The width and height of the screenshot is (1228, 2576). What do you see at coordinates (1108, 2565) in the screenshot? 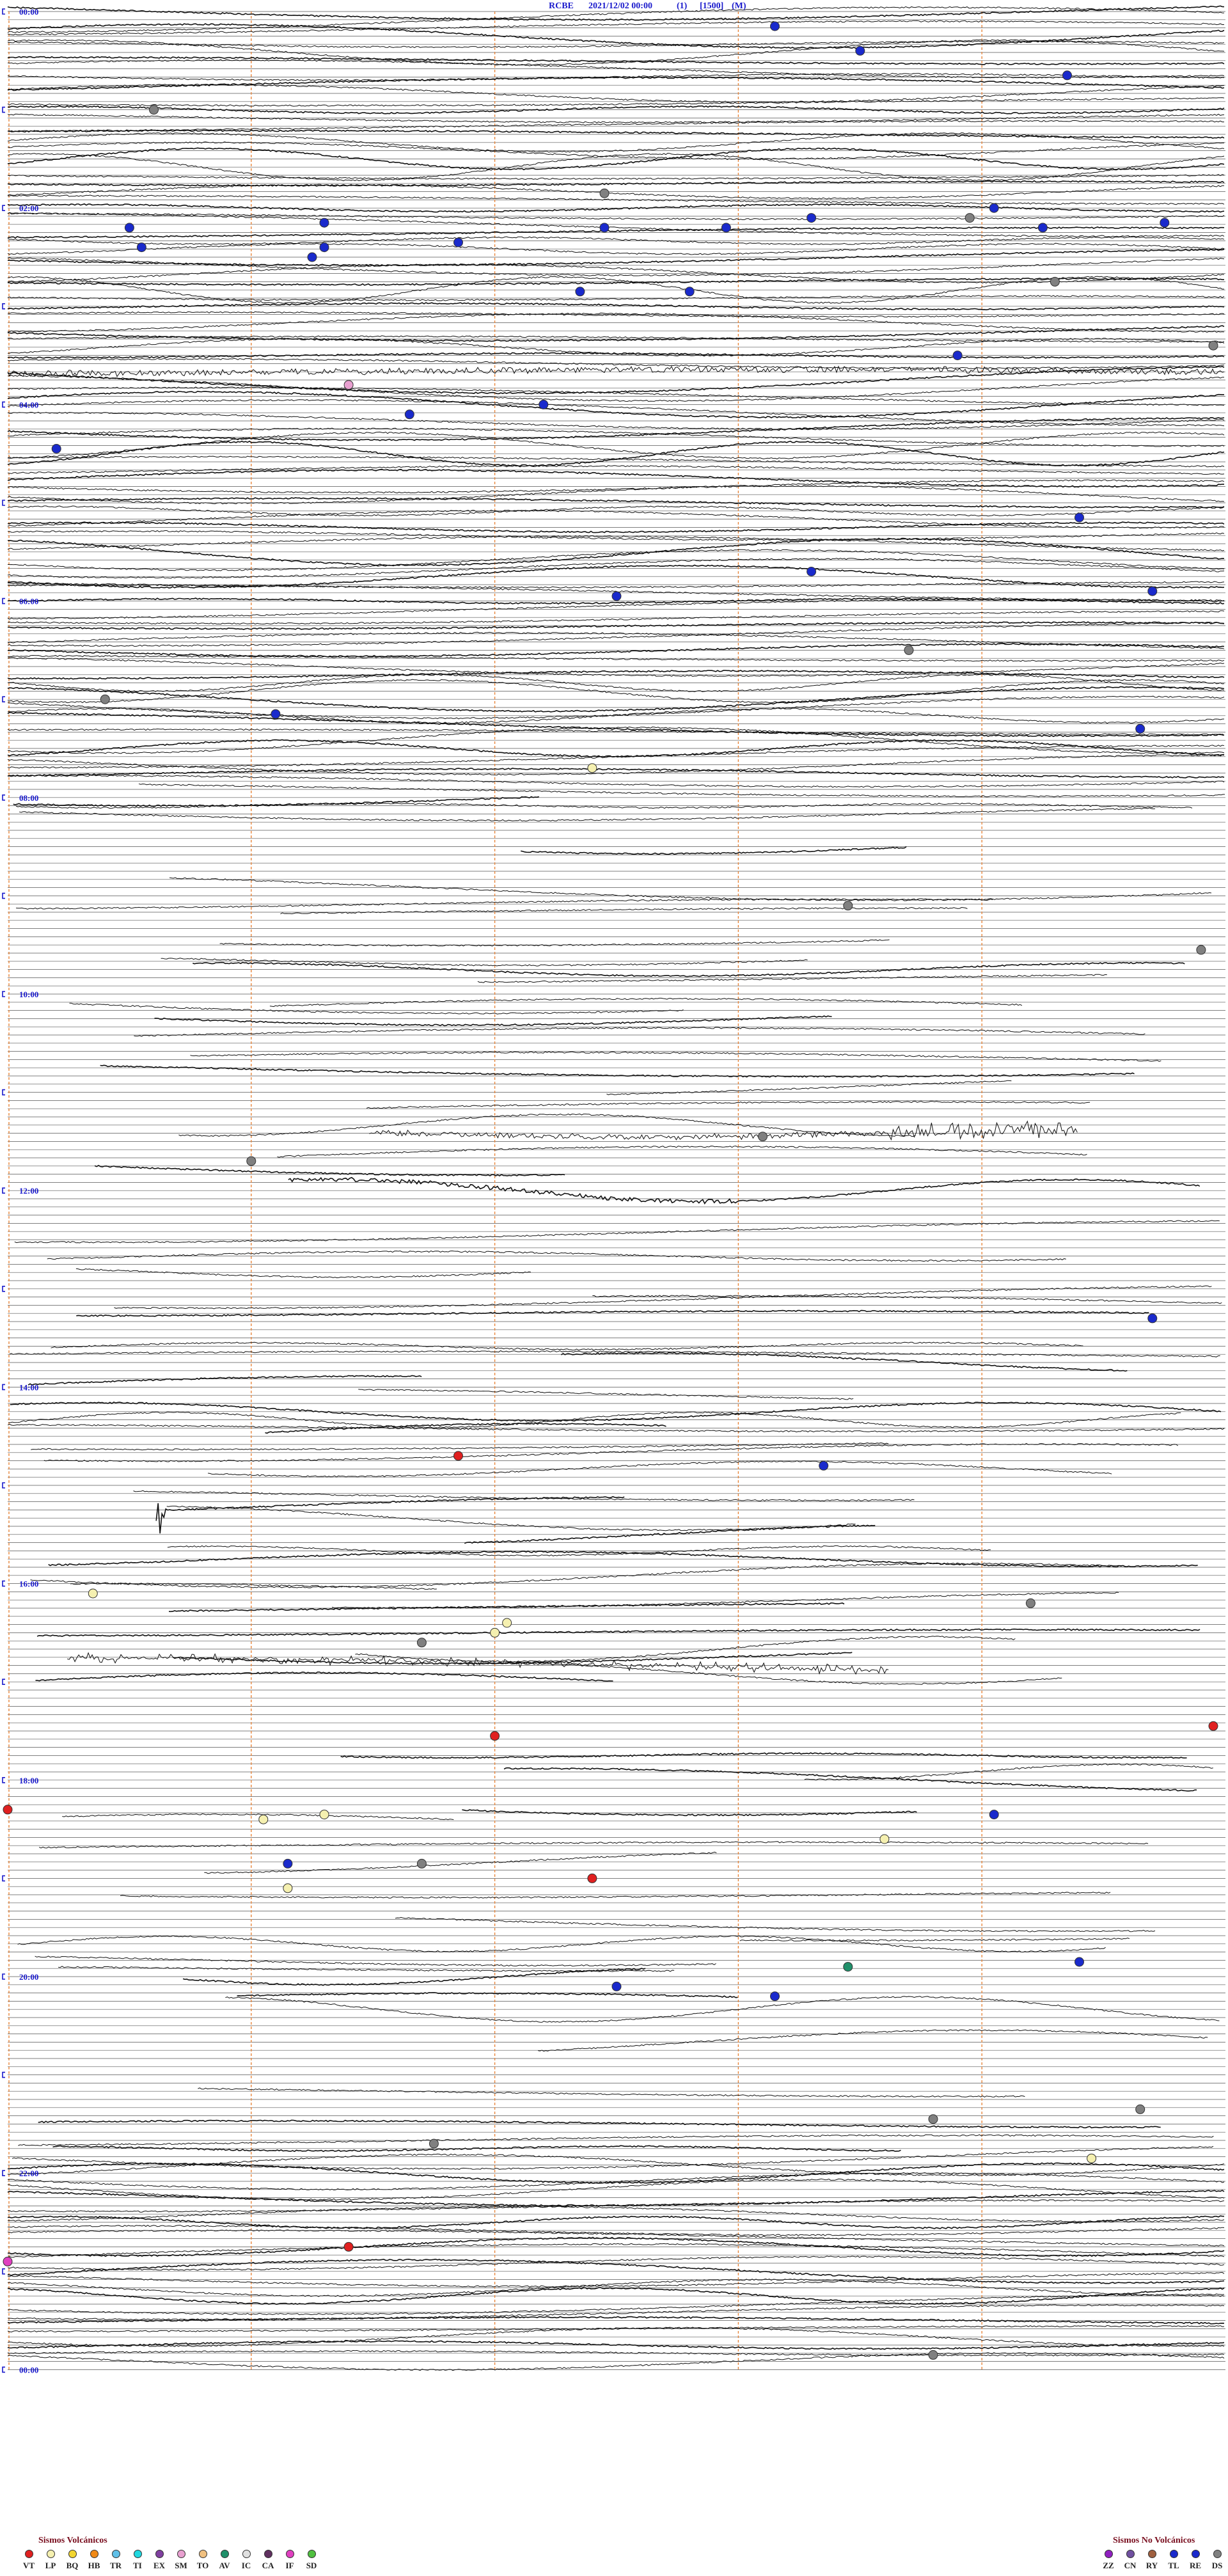
I see `legend-code: ZZ` at bounding box center [1108, 2565].